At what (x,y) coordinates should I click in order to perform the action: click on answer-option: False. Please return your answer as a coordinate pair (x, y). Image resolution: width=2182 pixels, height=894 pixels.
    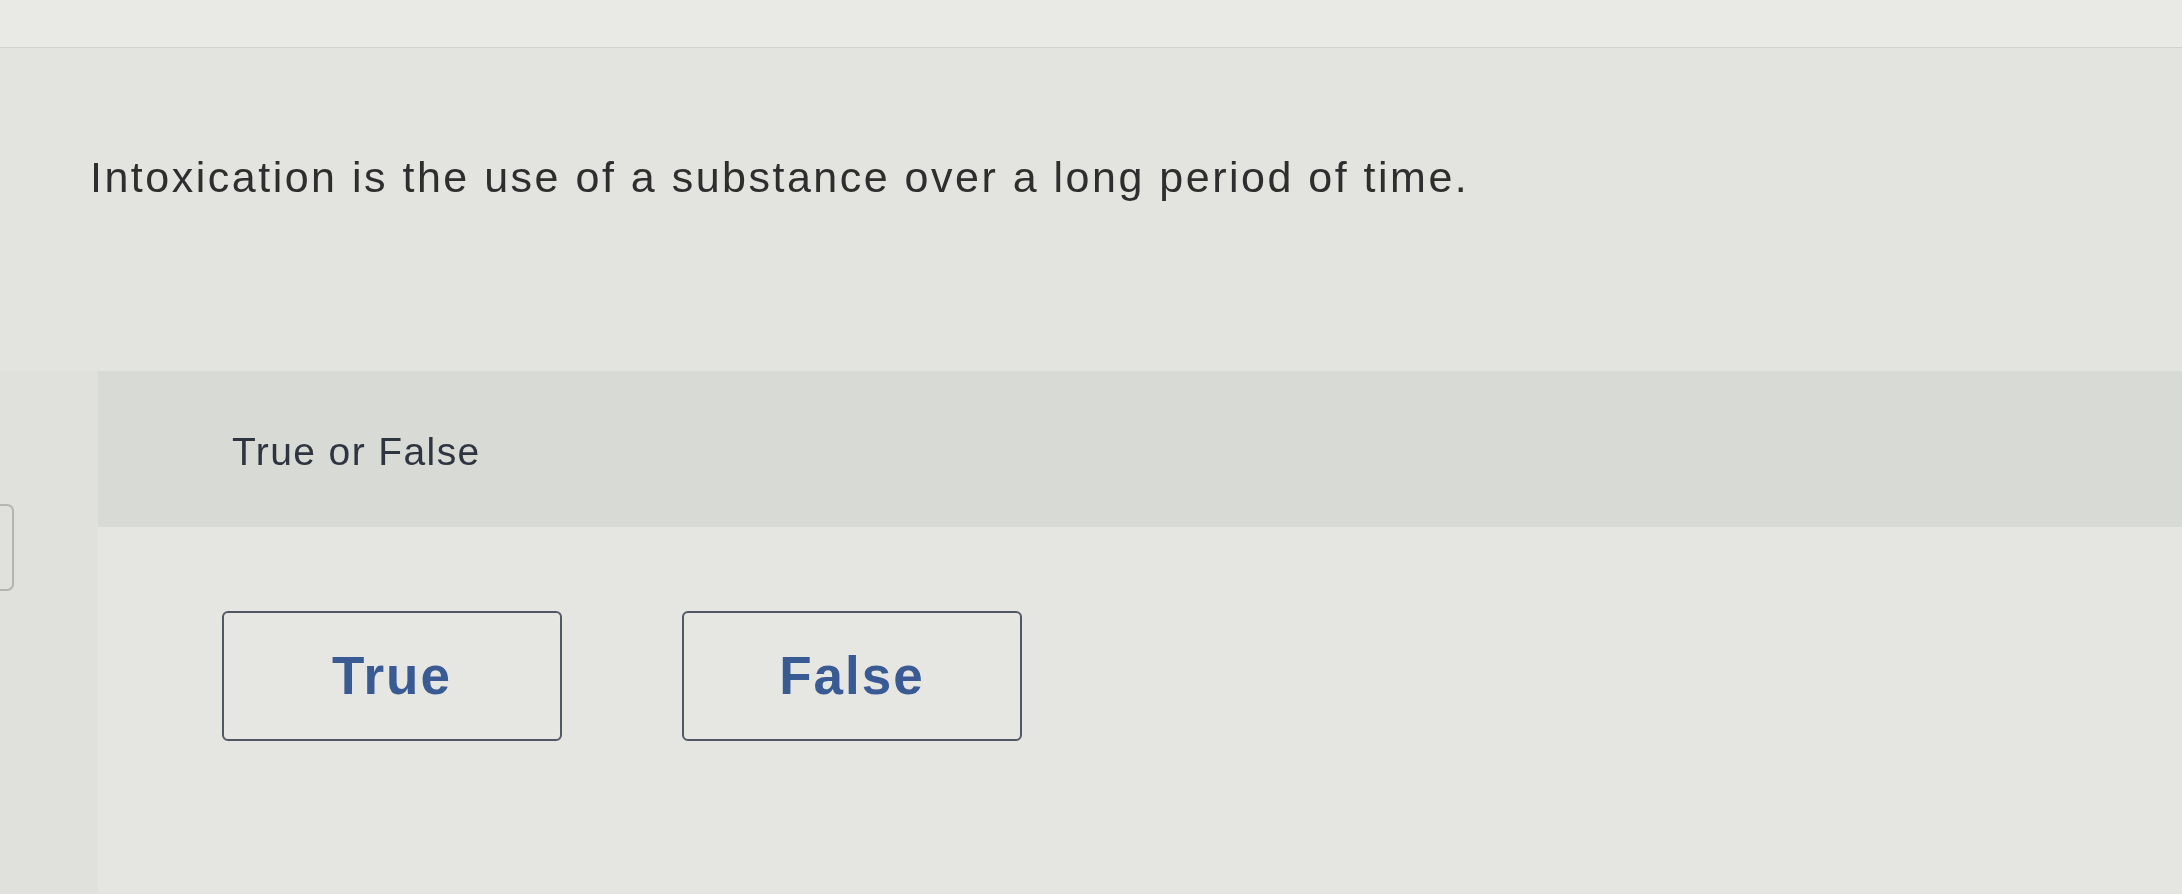
    Looking at the image, I should click on (852, 676).